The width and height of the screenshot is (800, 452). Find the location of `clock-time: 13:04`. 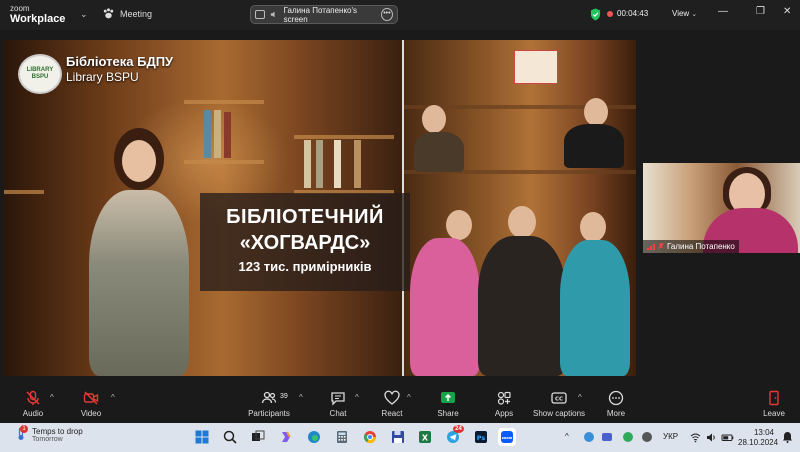

clock-time: 13:04 is located at coordinates (763, 432).